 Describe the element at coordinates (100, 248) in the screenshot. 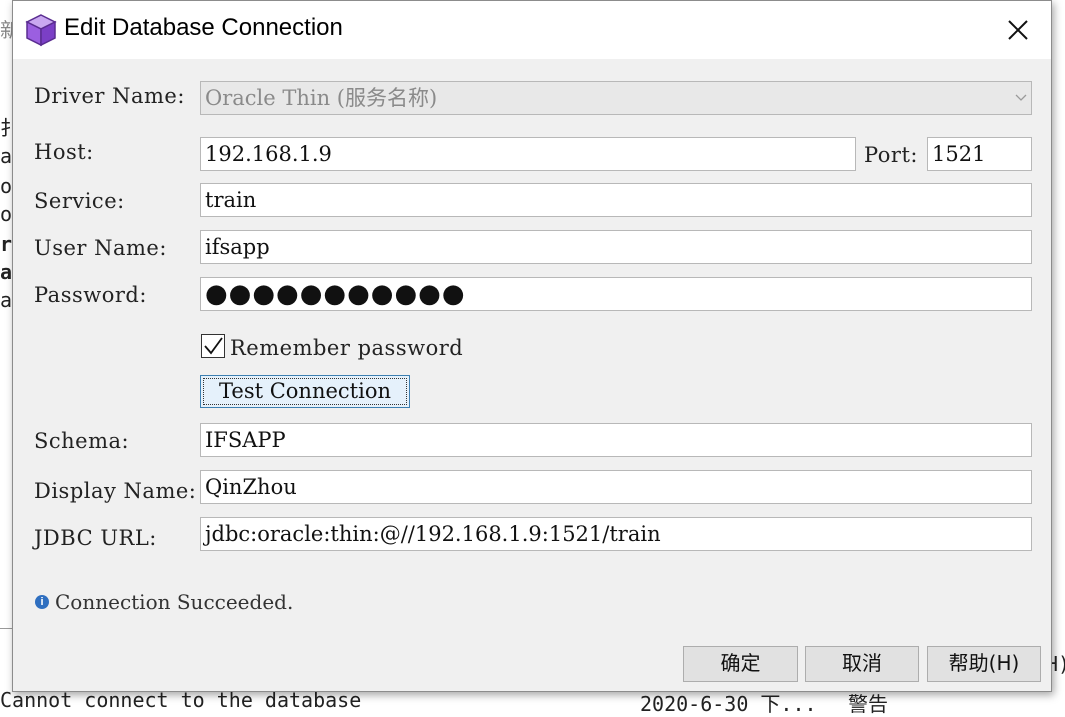

I see `user-name-label: User Name:` at that location.